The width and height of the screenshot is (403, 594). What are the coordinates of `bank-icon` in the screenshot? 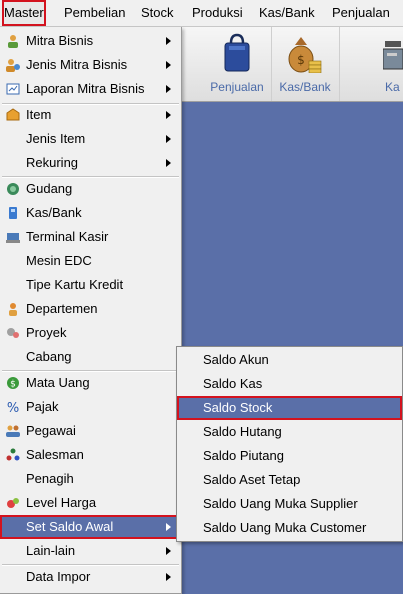 It's located at (13, 213).